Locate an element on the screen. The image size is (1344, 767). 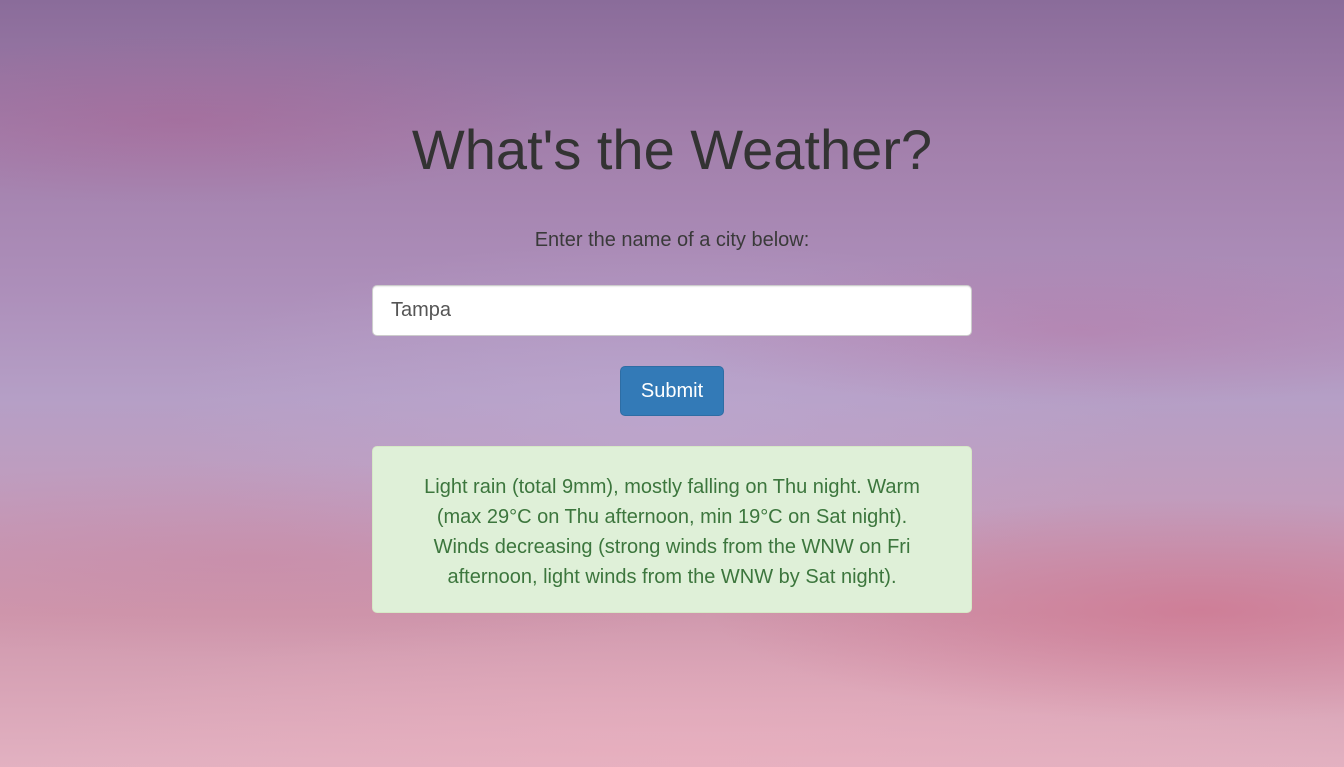
city-input is located at coordinates (672, 310).